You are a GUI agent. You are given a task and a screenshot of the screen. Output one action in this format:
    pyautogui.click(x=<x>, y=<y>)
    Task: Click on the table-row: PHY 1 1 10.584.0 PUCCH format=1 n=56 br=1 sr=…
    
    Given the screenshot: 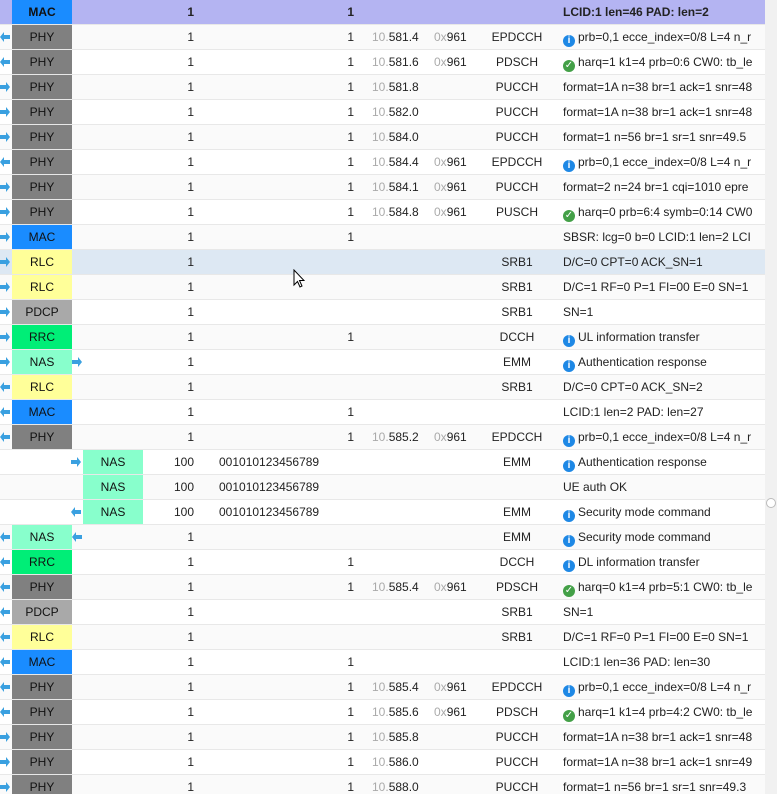 What is the action you would take?
    pyautogui.click(x=382, y=137)
    